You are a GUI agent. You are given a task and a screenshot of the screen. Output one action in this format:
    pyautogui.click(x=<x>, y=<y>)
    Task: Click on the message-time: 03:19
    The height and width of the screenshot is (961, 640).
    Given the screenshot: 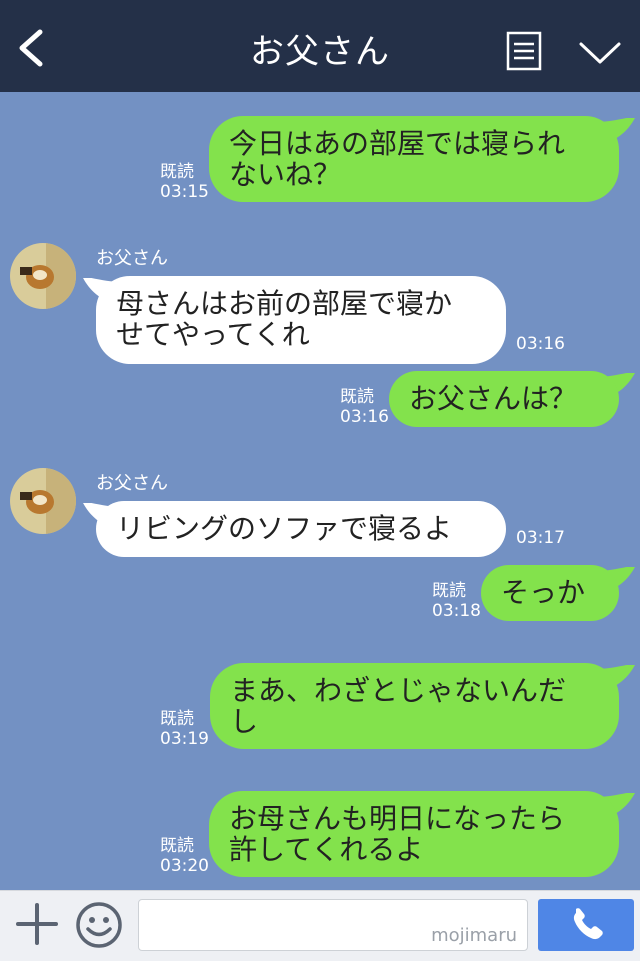 What is the action you would take?
    pyautogui.click(x=184, y=739)
    